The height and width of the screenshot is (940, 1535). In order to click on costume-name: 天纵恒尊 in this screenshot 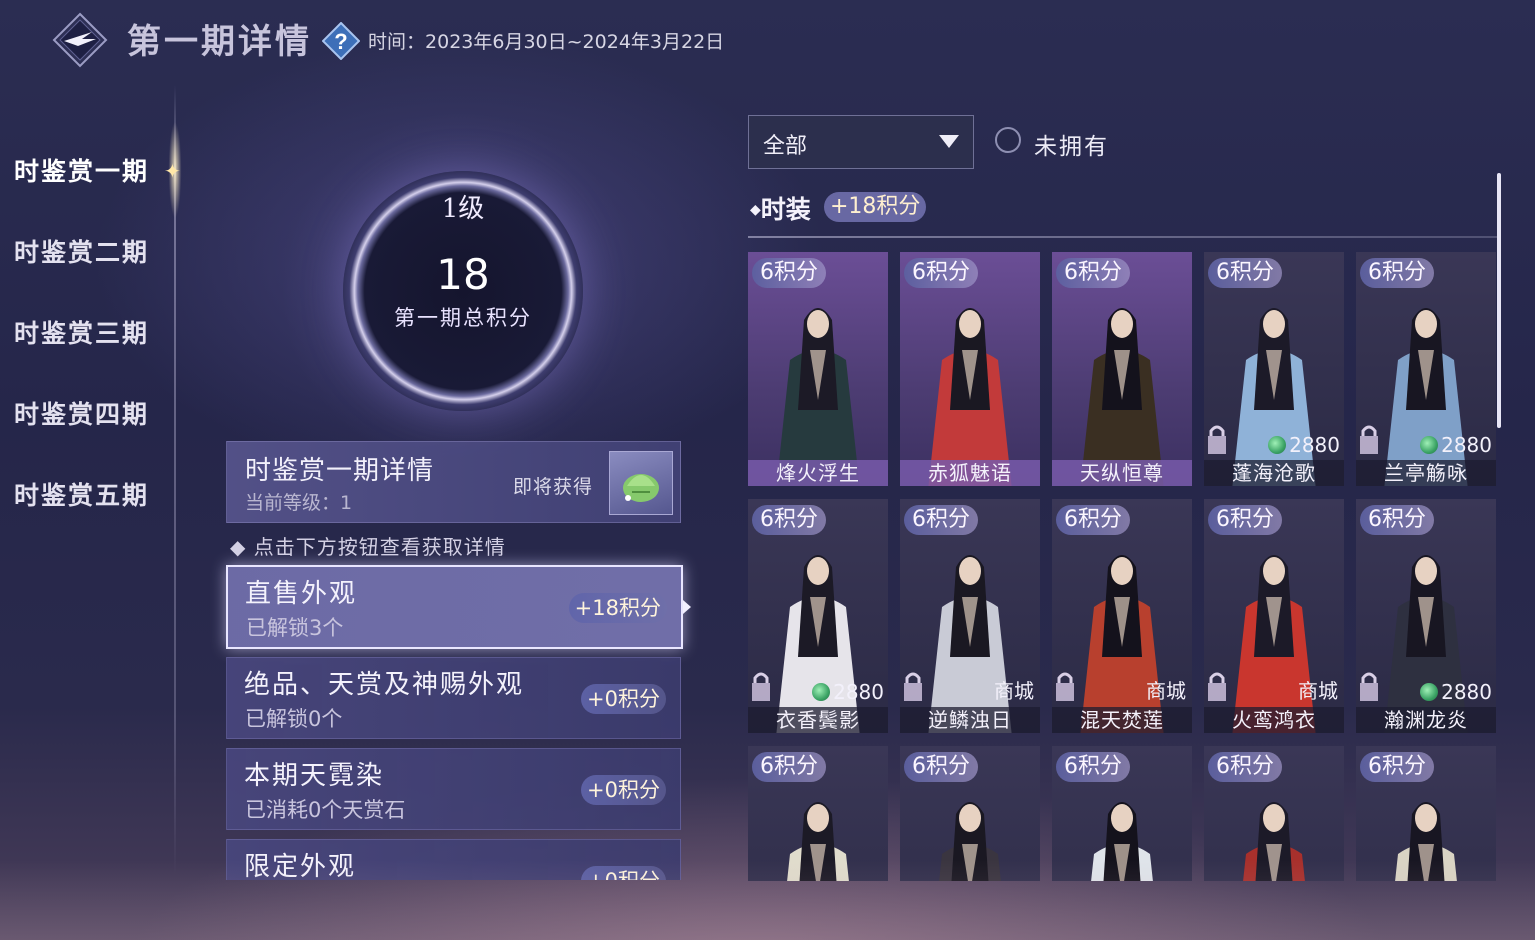, I will do `click(1122, 473)`.